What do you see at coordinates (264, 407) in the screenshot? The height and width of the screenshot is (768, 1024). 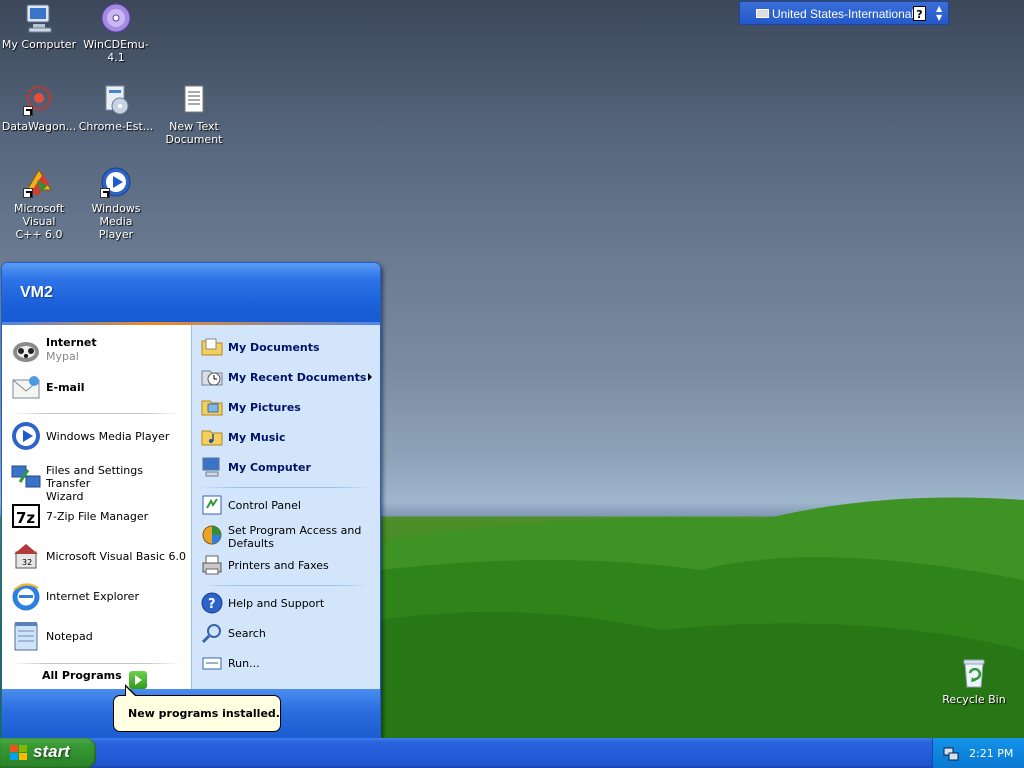 I see `place-label: My Pictures` at bounding box center [264, 407].